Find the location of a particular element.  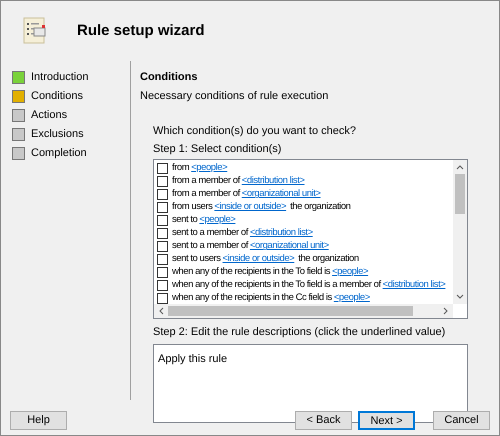

step-item: Actions is located at coordinates (49, 115).